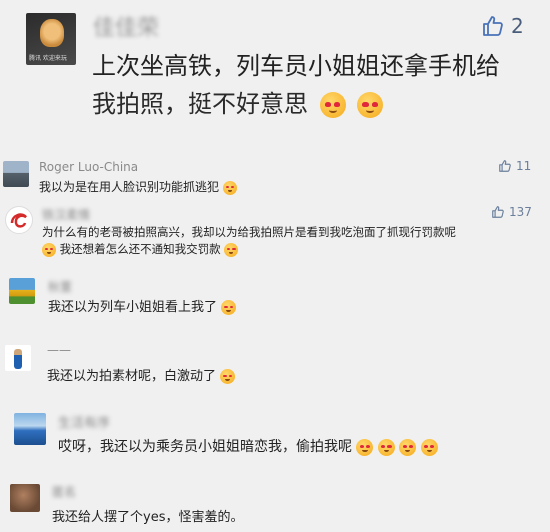 This screenshot has width=550, height=532. What do you see at coordinates (133, 307) in the screenshot?
I see `comment-3-text-content: 我还以为列车小姐姐看上我了` at bounding box center [133, 307].